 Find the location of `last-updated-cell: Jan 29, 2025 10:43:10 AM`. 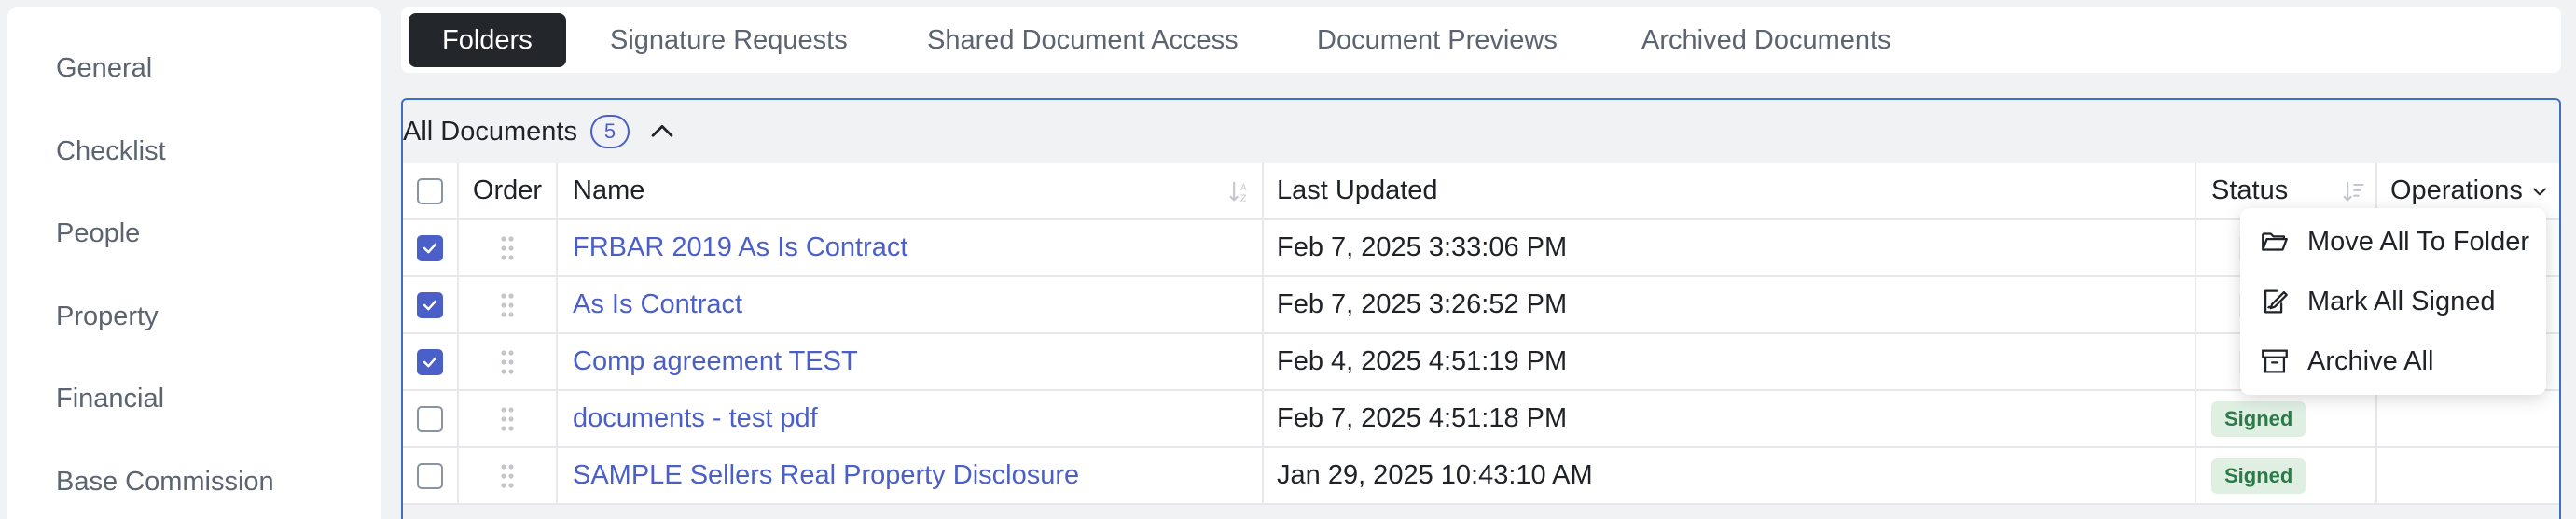

last-updated-cell: Jan 29, 2025 10:43:10 AM is located at coordinates (1730, 475).